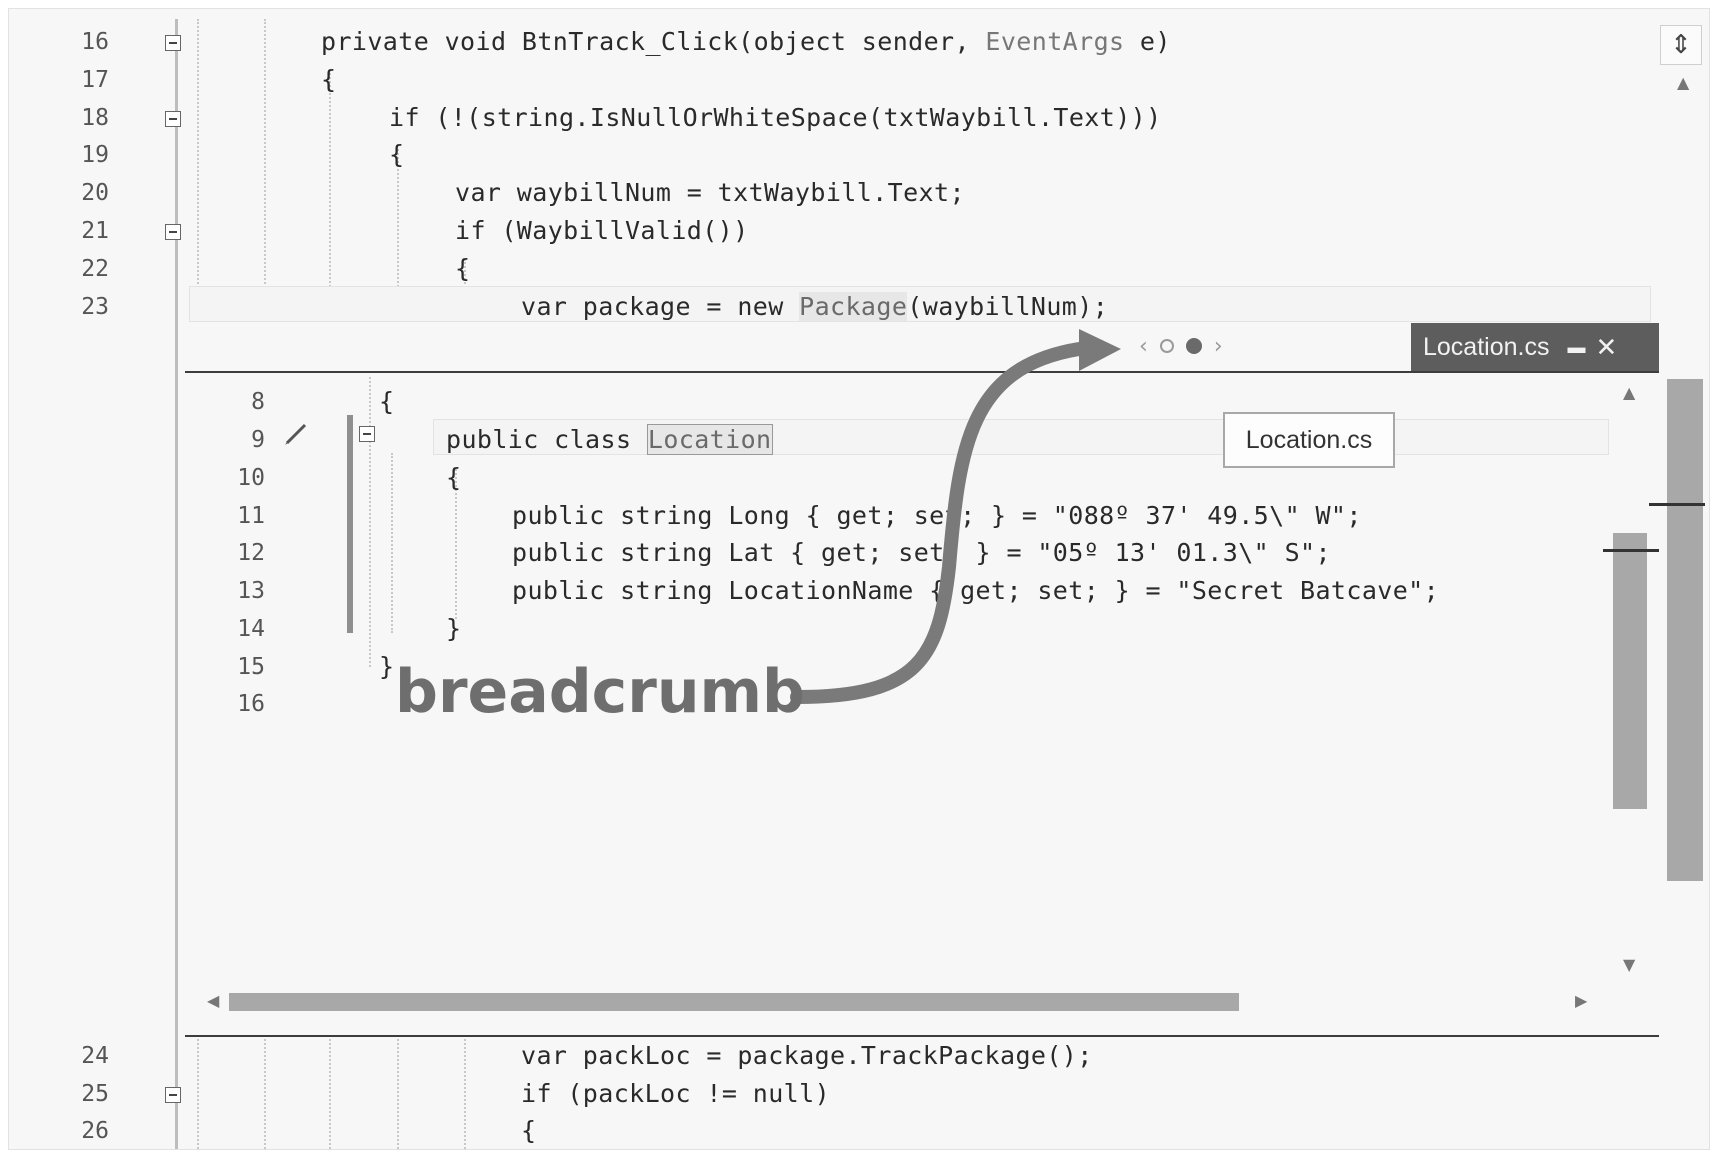 This screenshot has width=1713, height=1154. I want to click on peek-scroll-left-icon: ◀, so click(213, 1000).